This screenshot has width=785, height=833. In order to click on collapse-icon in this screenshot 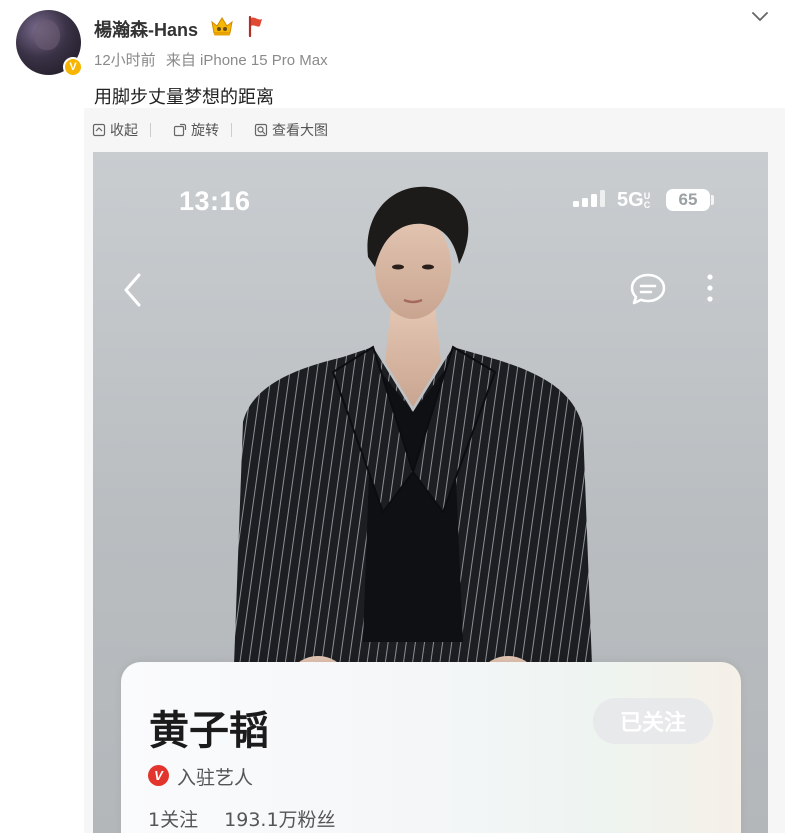, I will do `click(99, 130)`.